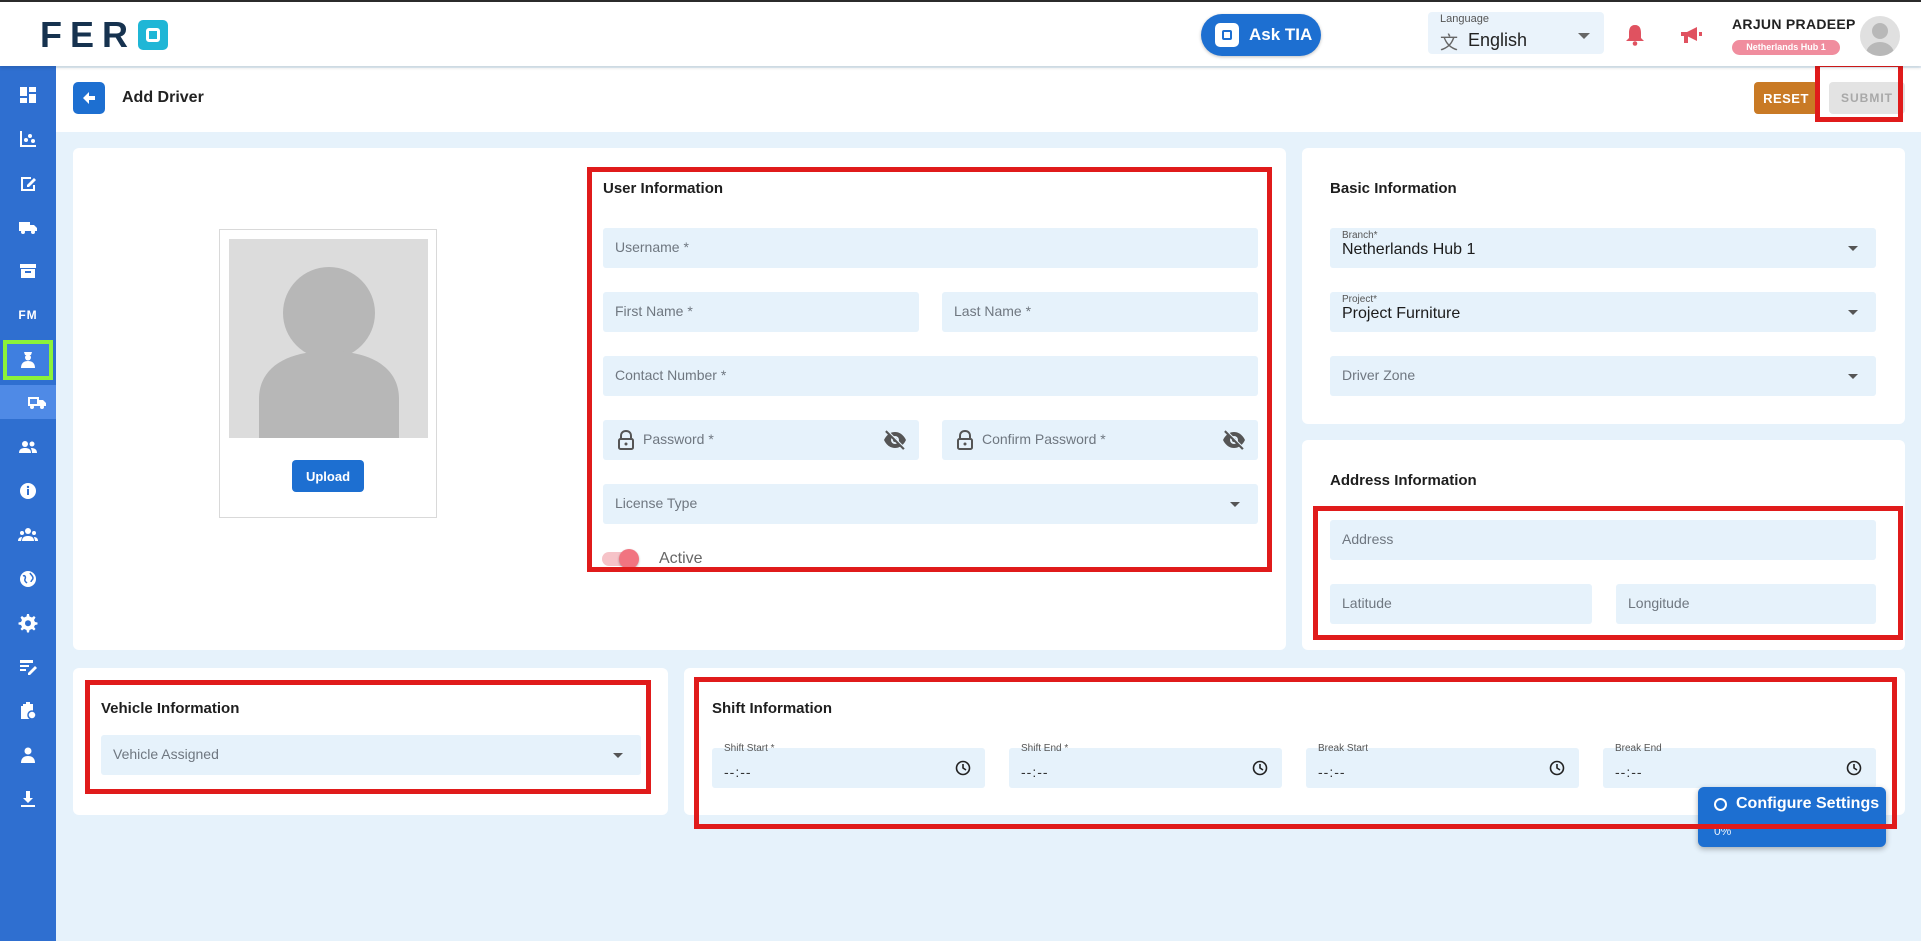 The width and height of the screenshot is (1921, 941). I want to click on calendar-edit-icon, so click(28, 184).